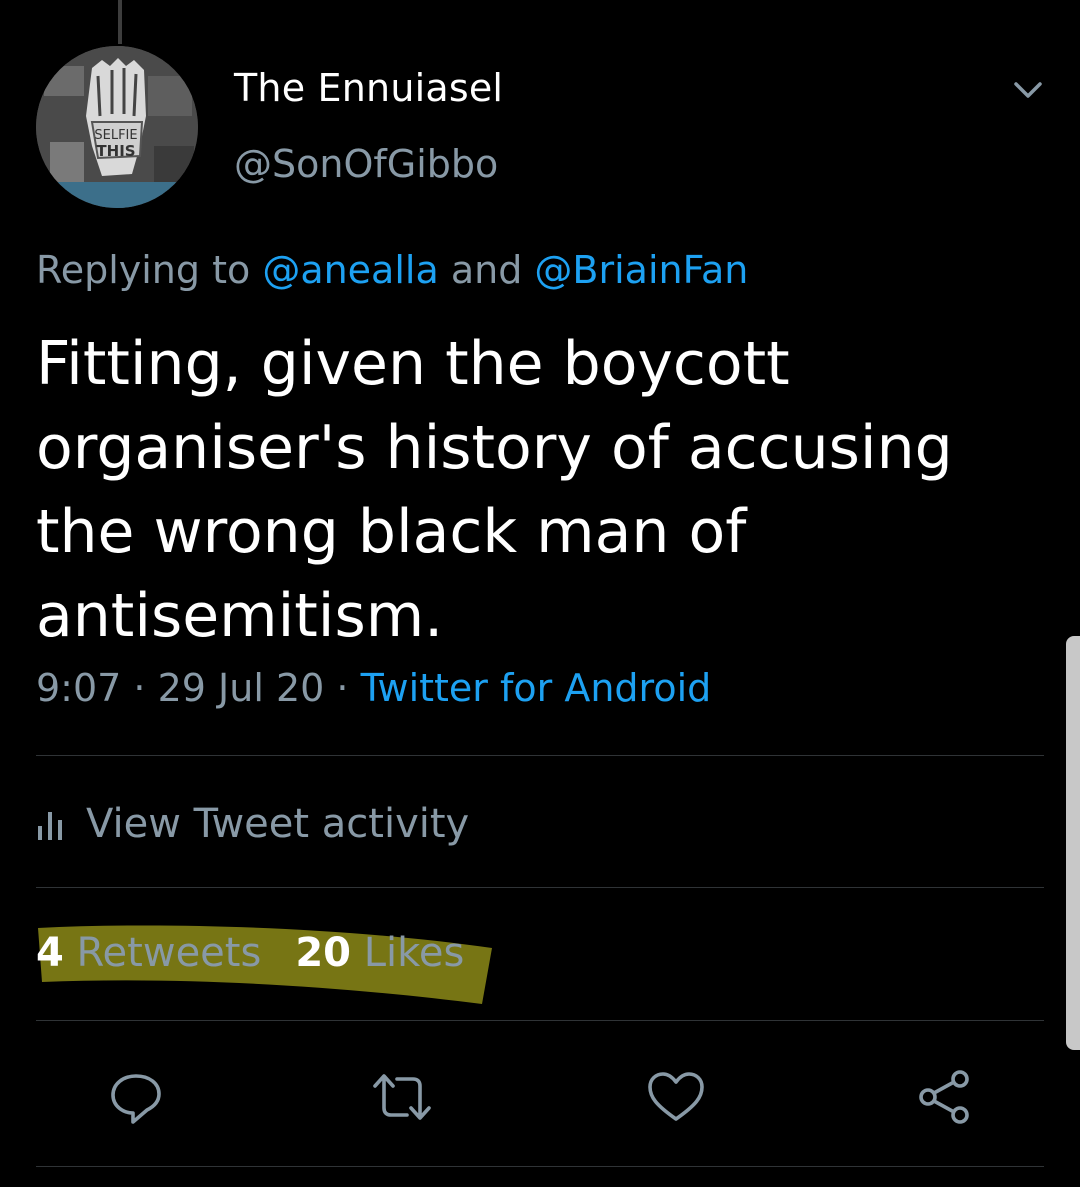 The width and height of the screenshot is (1080, 1187). What do you see at coordinates (350, 270) in the screenshot?
I see `mention-link-anealla: @anealla` at bounding box center [350, 270].